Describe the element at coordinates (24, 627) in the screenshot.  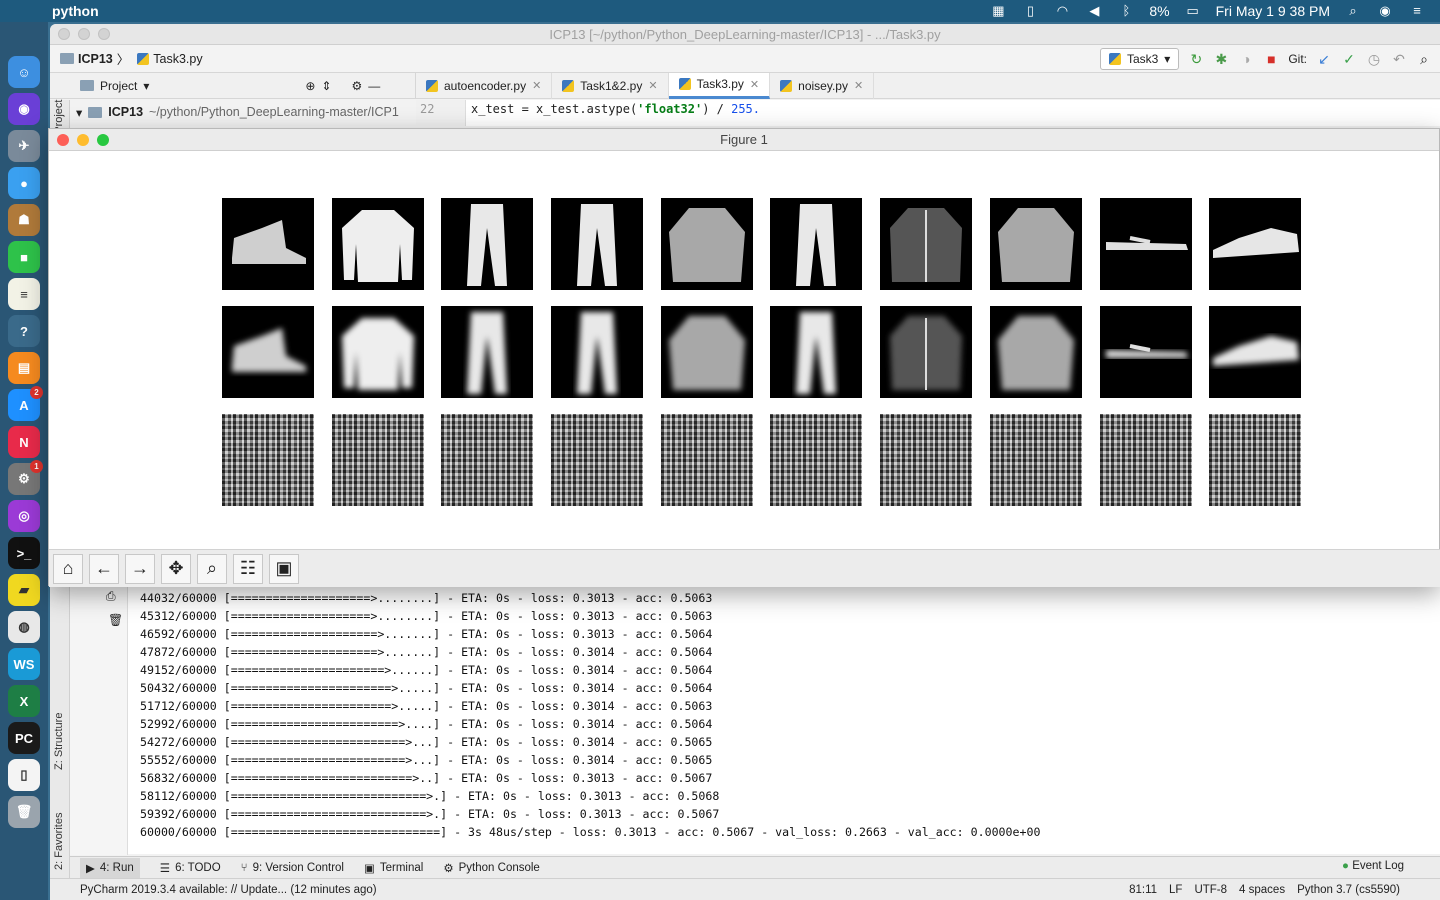
I see `chrome-icon: ◍` at that location.